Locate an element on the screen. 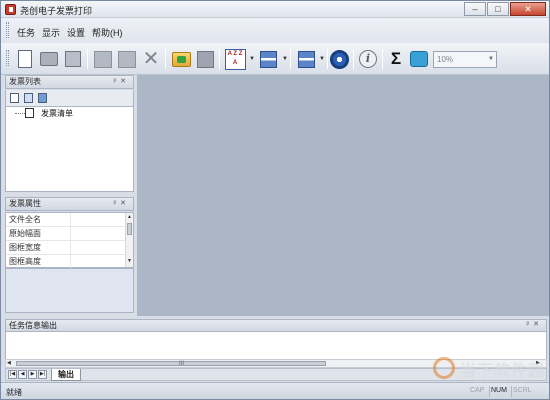  property-grid: 文件全名 原始幅面 图框宽度 图框高度 ▲ ▼ is located at coordinates (69, 240).